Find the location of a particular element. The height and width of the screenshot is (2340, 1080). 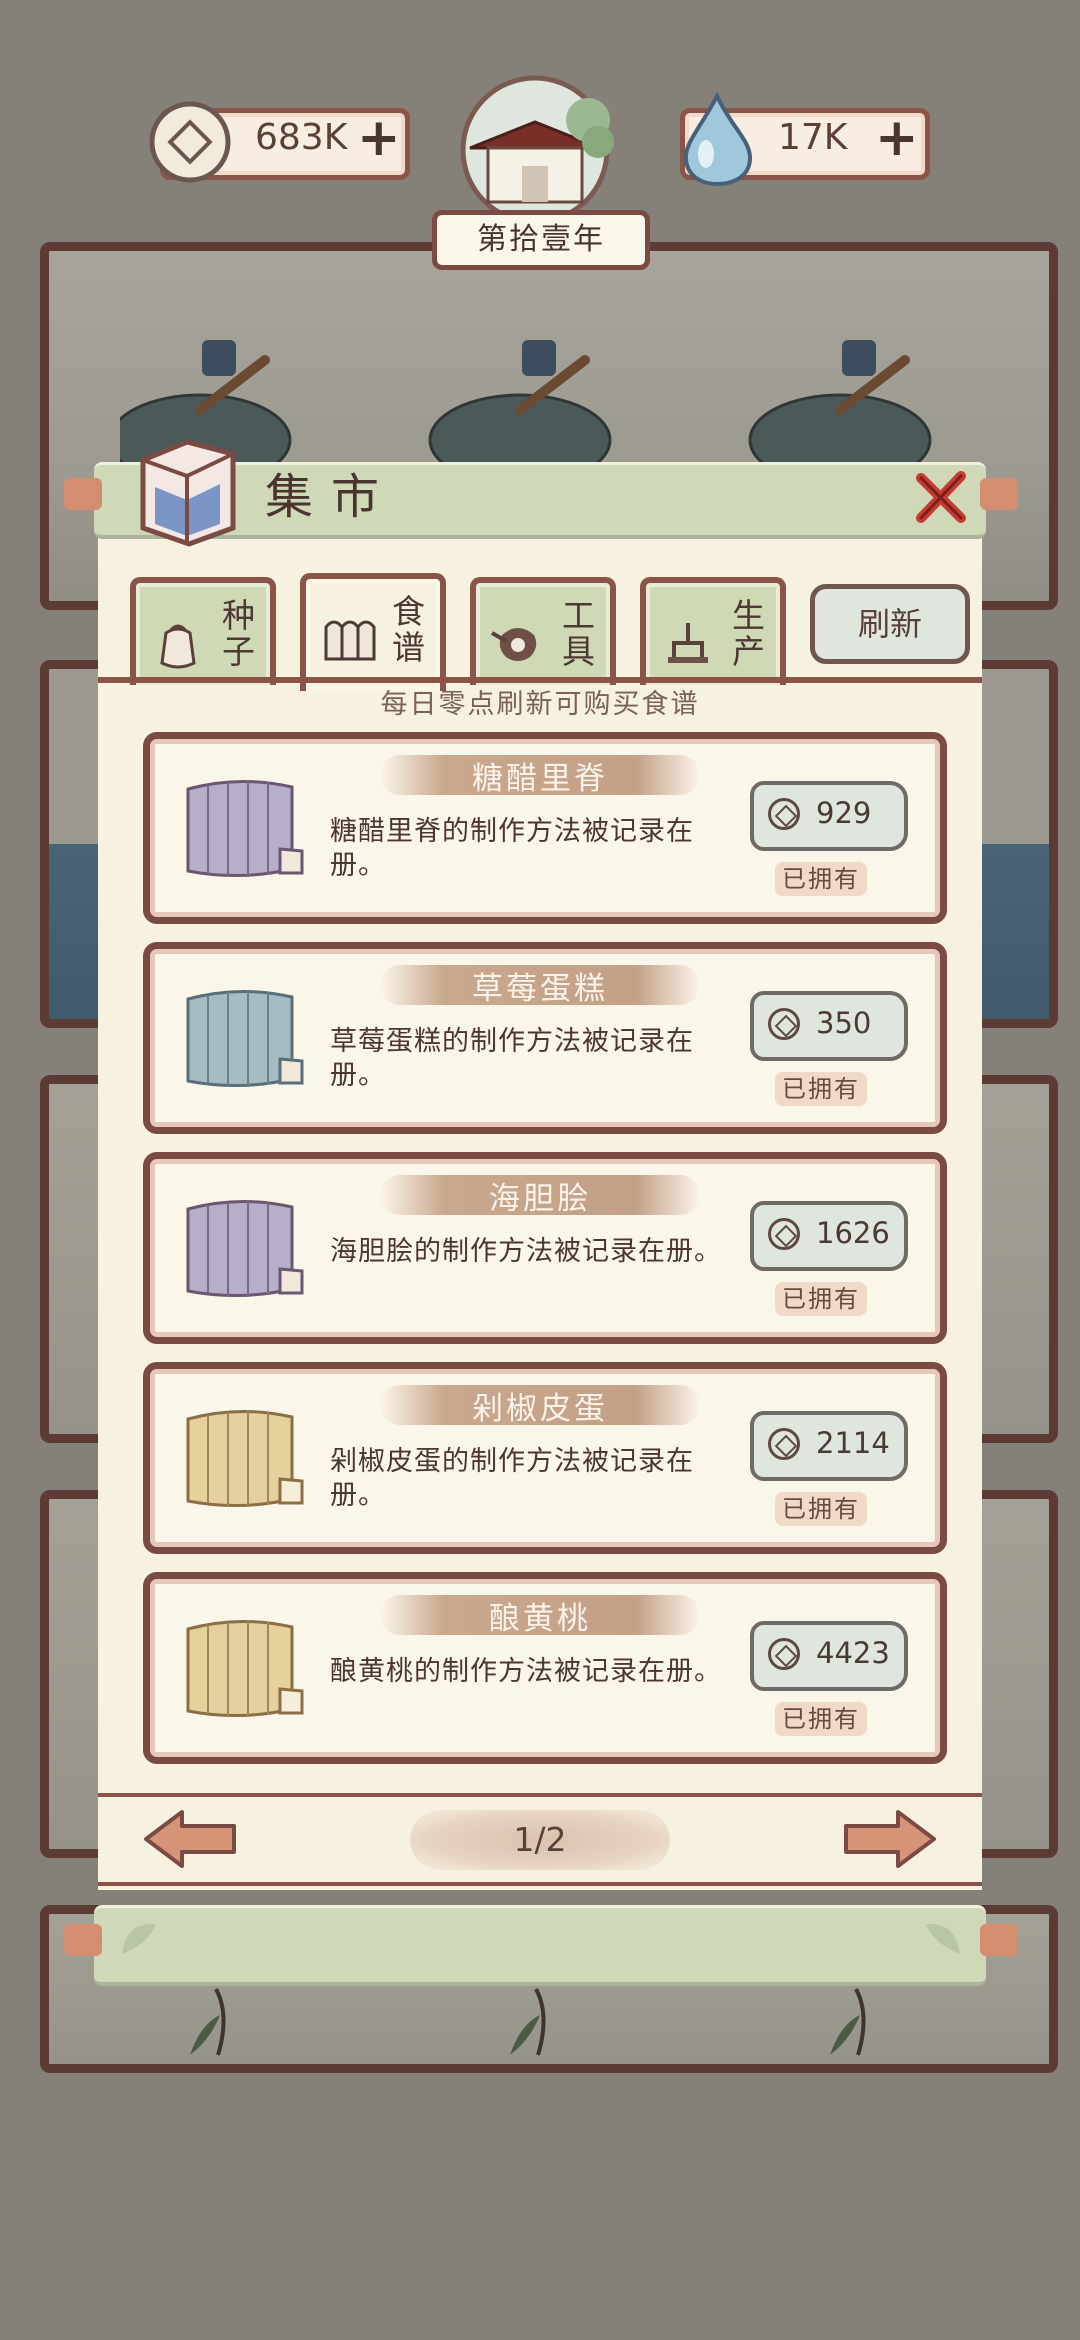

tab-seeds: 种 子 is located at coordinates (203, 631).